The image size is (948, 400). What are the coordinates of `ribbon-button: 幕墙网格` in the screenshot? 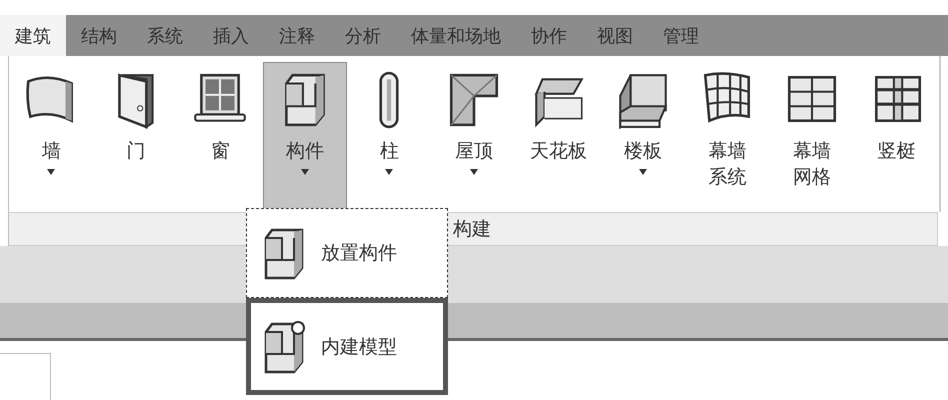 It's located at (812, 137).